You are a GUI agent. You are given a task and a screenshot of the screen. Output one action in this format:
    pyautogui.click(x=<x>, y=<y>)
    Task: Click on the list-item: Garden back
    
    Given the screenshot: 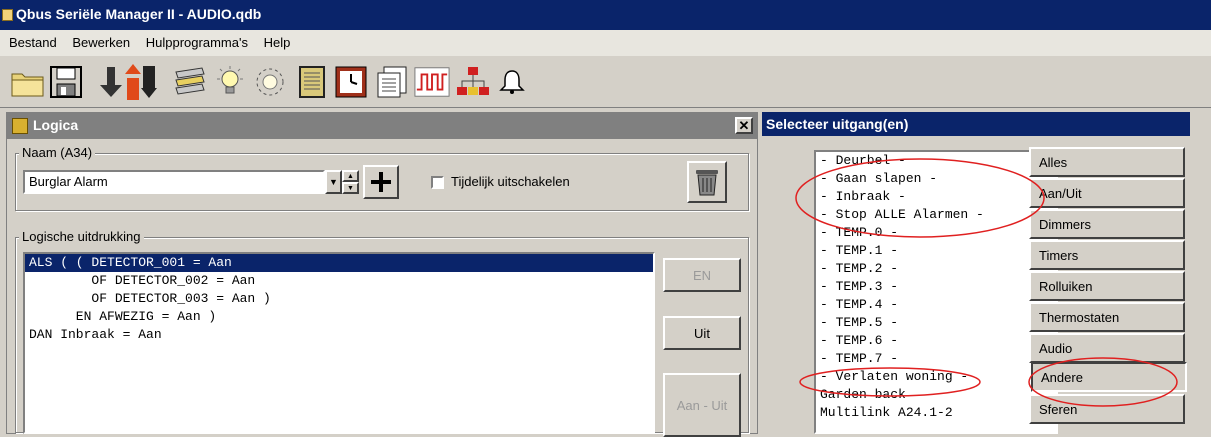 What is the action you would take?
    pyautogui.click(x=936, y=395)
    